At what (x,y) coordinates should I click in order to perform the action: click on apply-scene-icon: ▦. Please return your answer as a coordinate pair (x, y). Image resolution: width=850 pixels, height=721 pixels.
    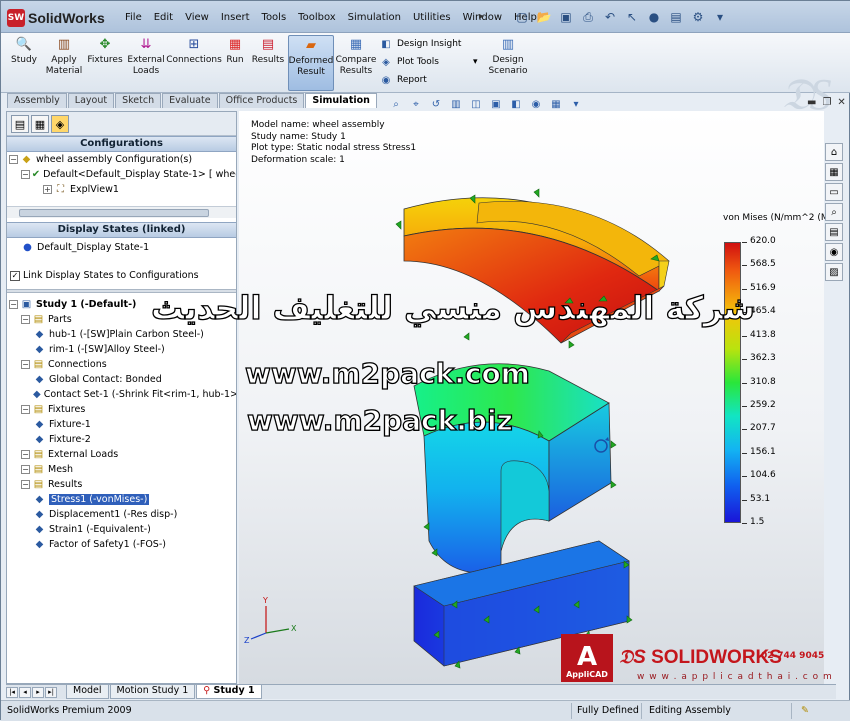
    Looking at the image, I should click on (556, 104).